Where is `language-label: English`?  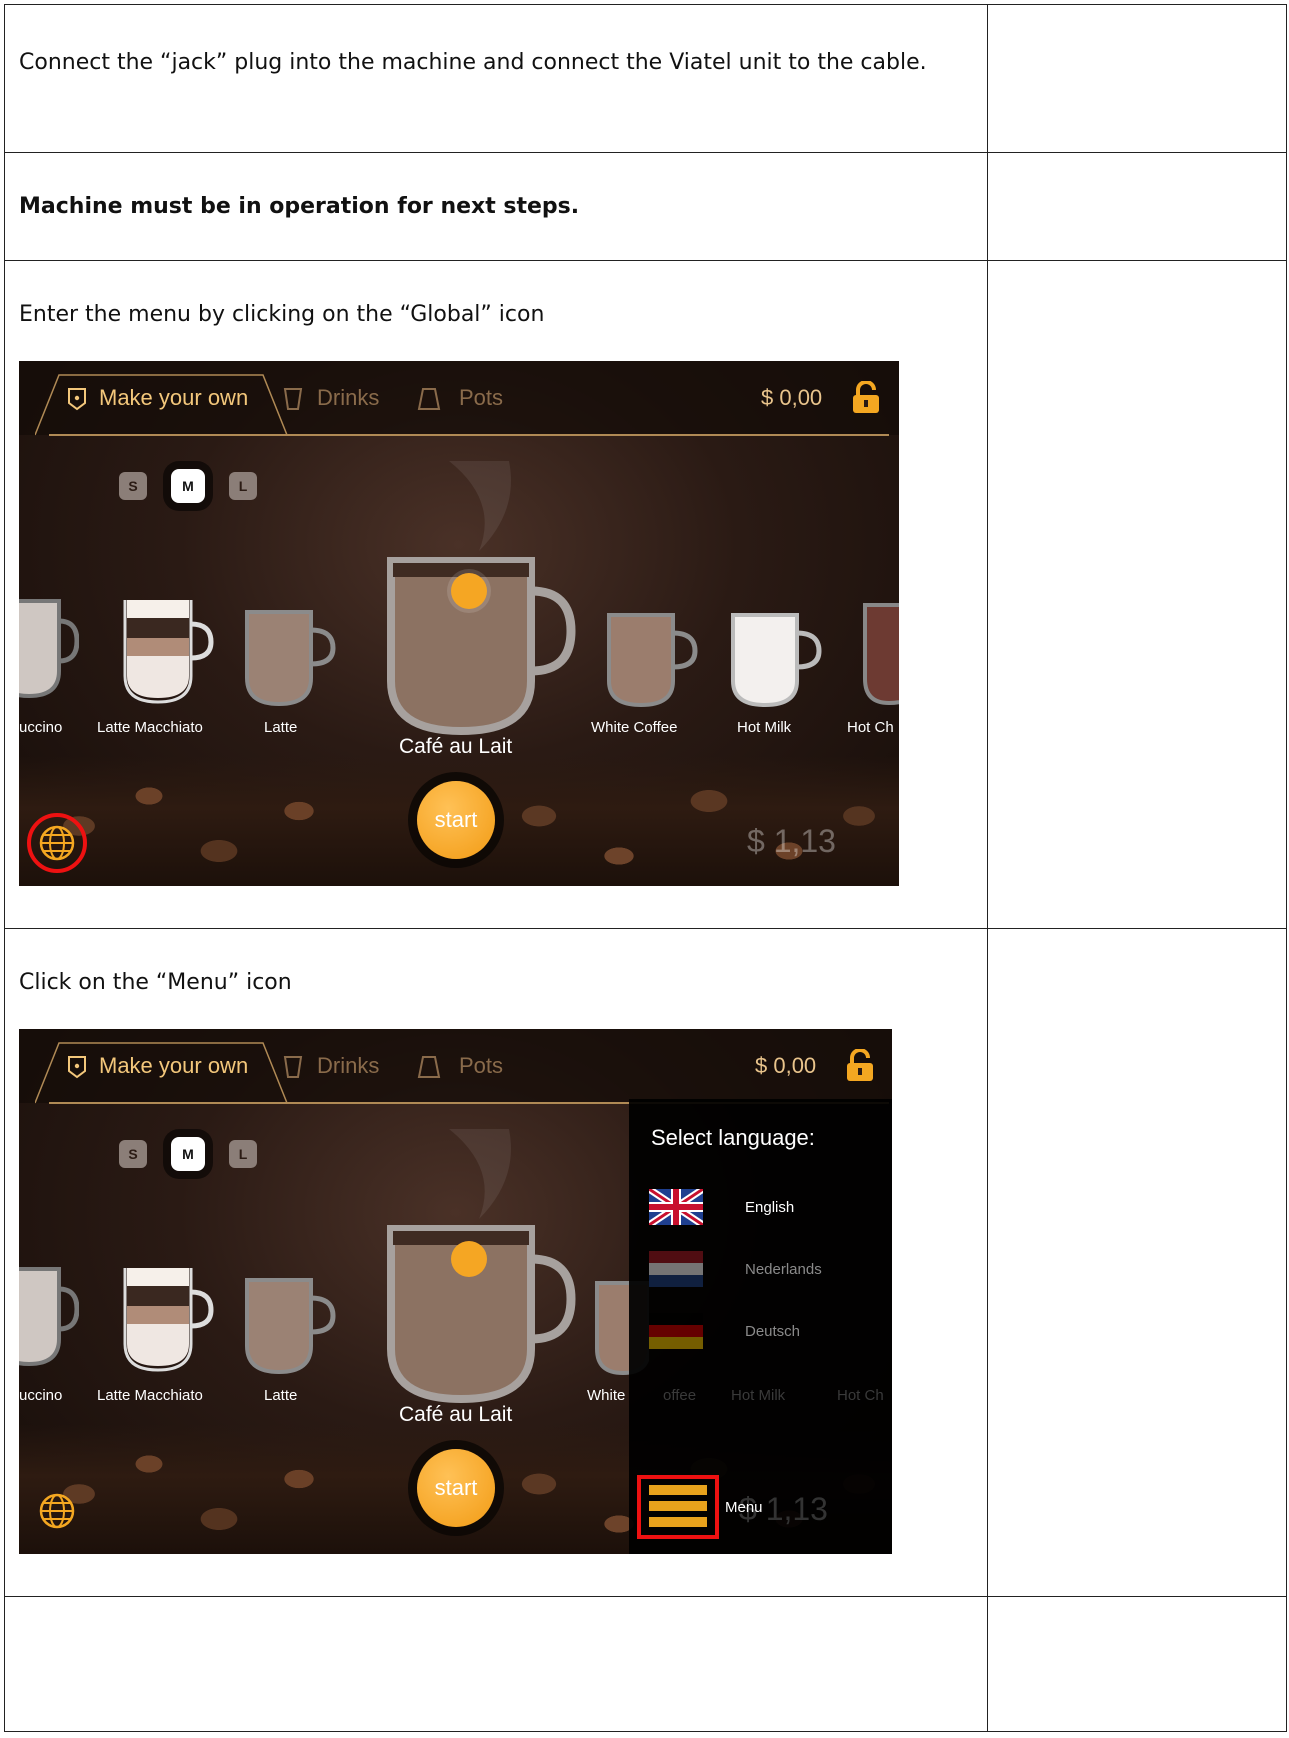
language-label: English is located at coordinates (770, 1207).